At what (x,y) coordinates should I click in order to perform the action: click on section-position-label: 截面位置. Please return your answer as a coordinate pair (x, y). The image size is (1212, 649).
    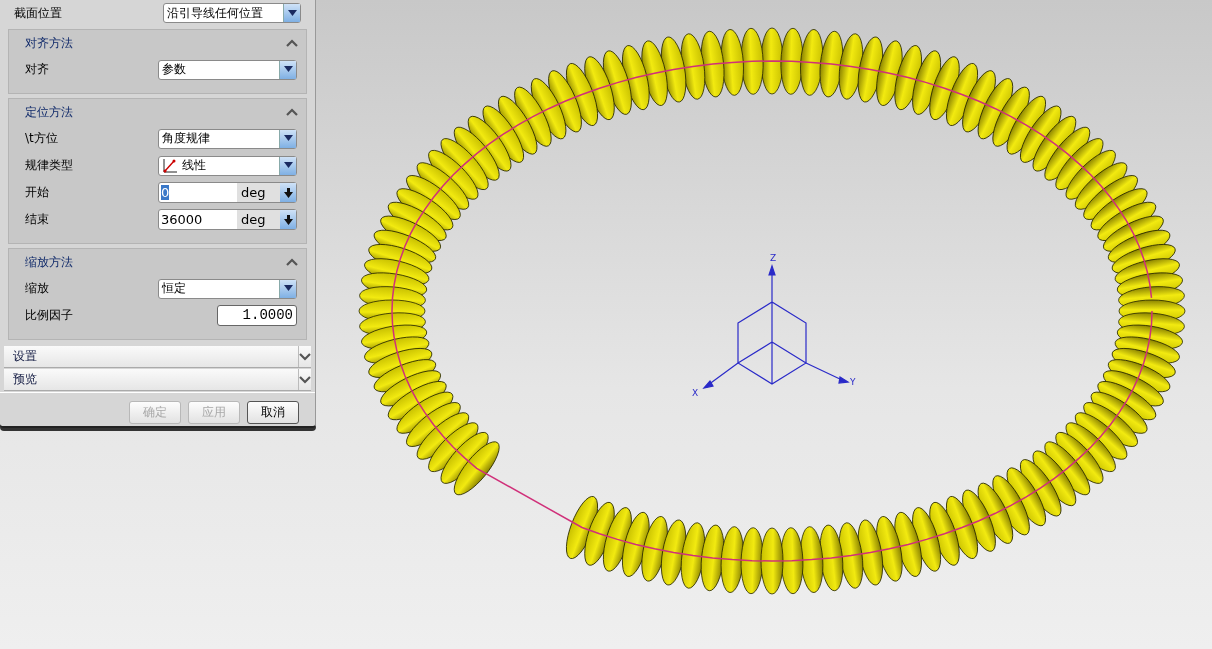
    Looking at the image, I should click on (38, 13).